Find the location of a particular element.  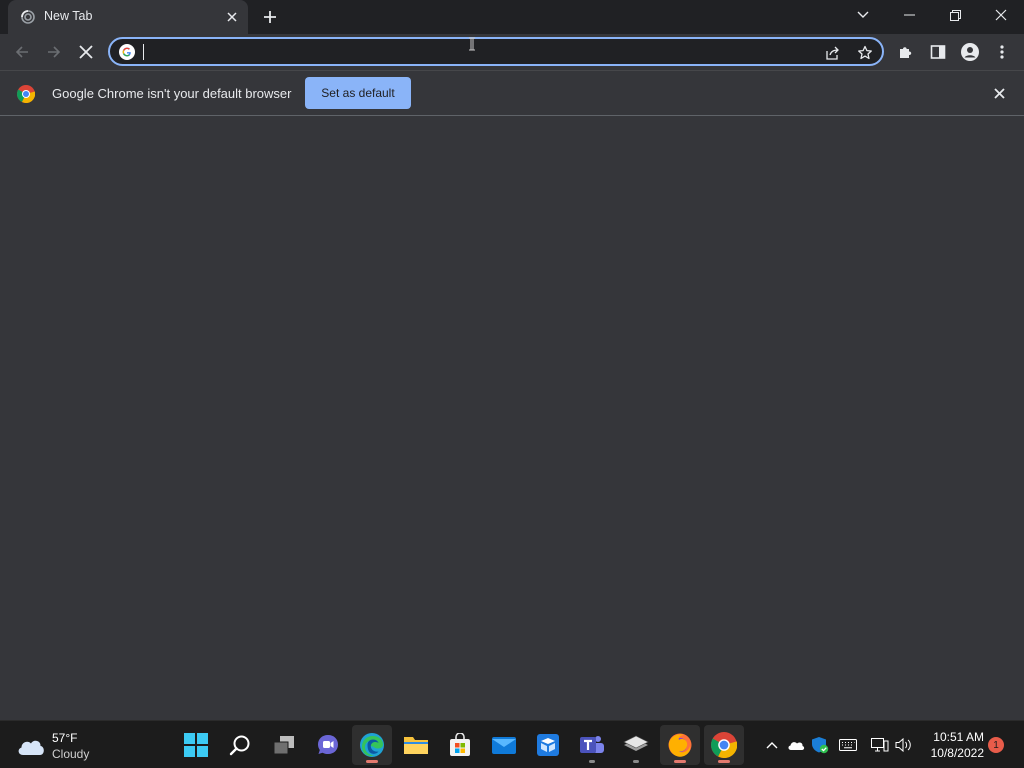

side-panel-button is located at coordinates (938, 52).